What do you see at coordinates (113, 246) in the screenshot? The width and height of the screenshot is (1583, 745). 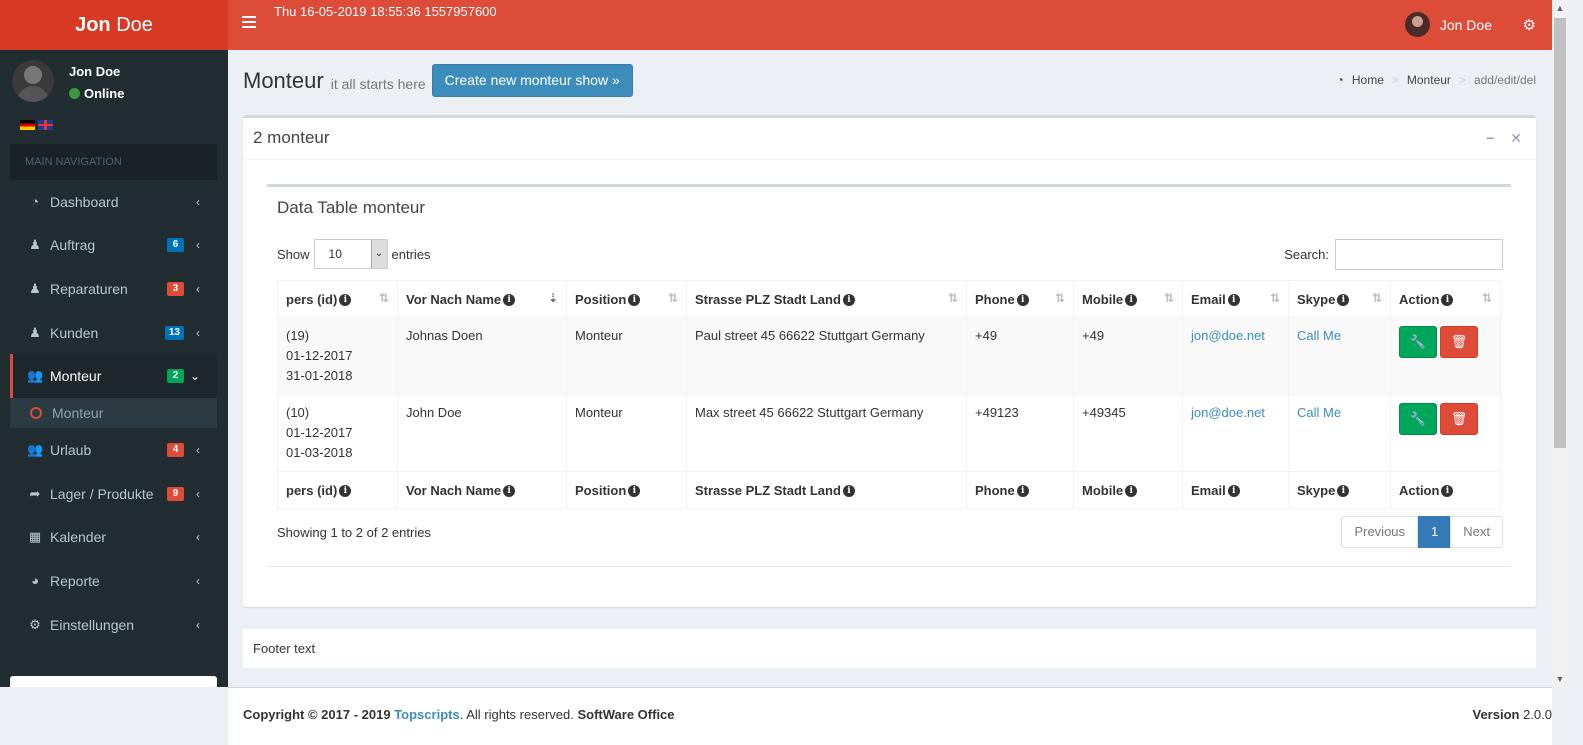 I see `sidebar-item-auftrag: ♟ Auftrag 6 ‹` at bounding box center [113, 246].